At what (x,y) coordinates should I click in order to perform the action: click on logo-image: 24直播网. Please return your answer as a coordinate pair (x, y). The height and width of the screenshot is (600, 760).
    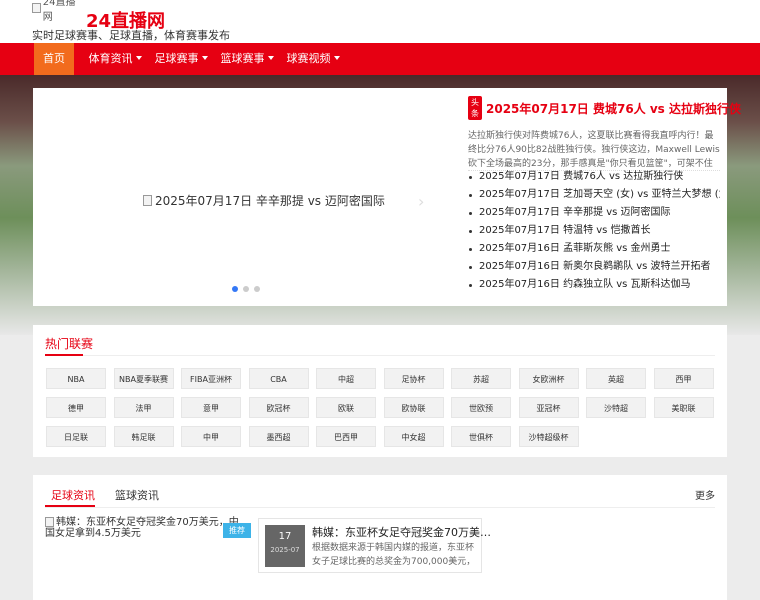
    Looking at the image, I should click on (58, 11).